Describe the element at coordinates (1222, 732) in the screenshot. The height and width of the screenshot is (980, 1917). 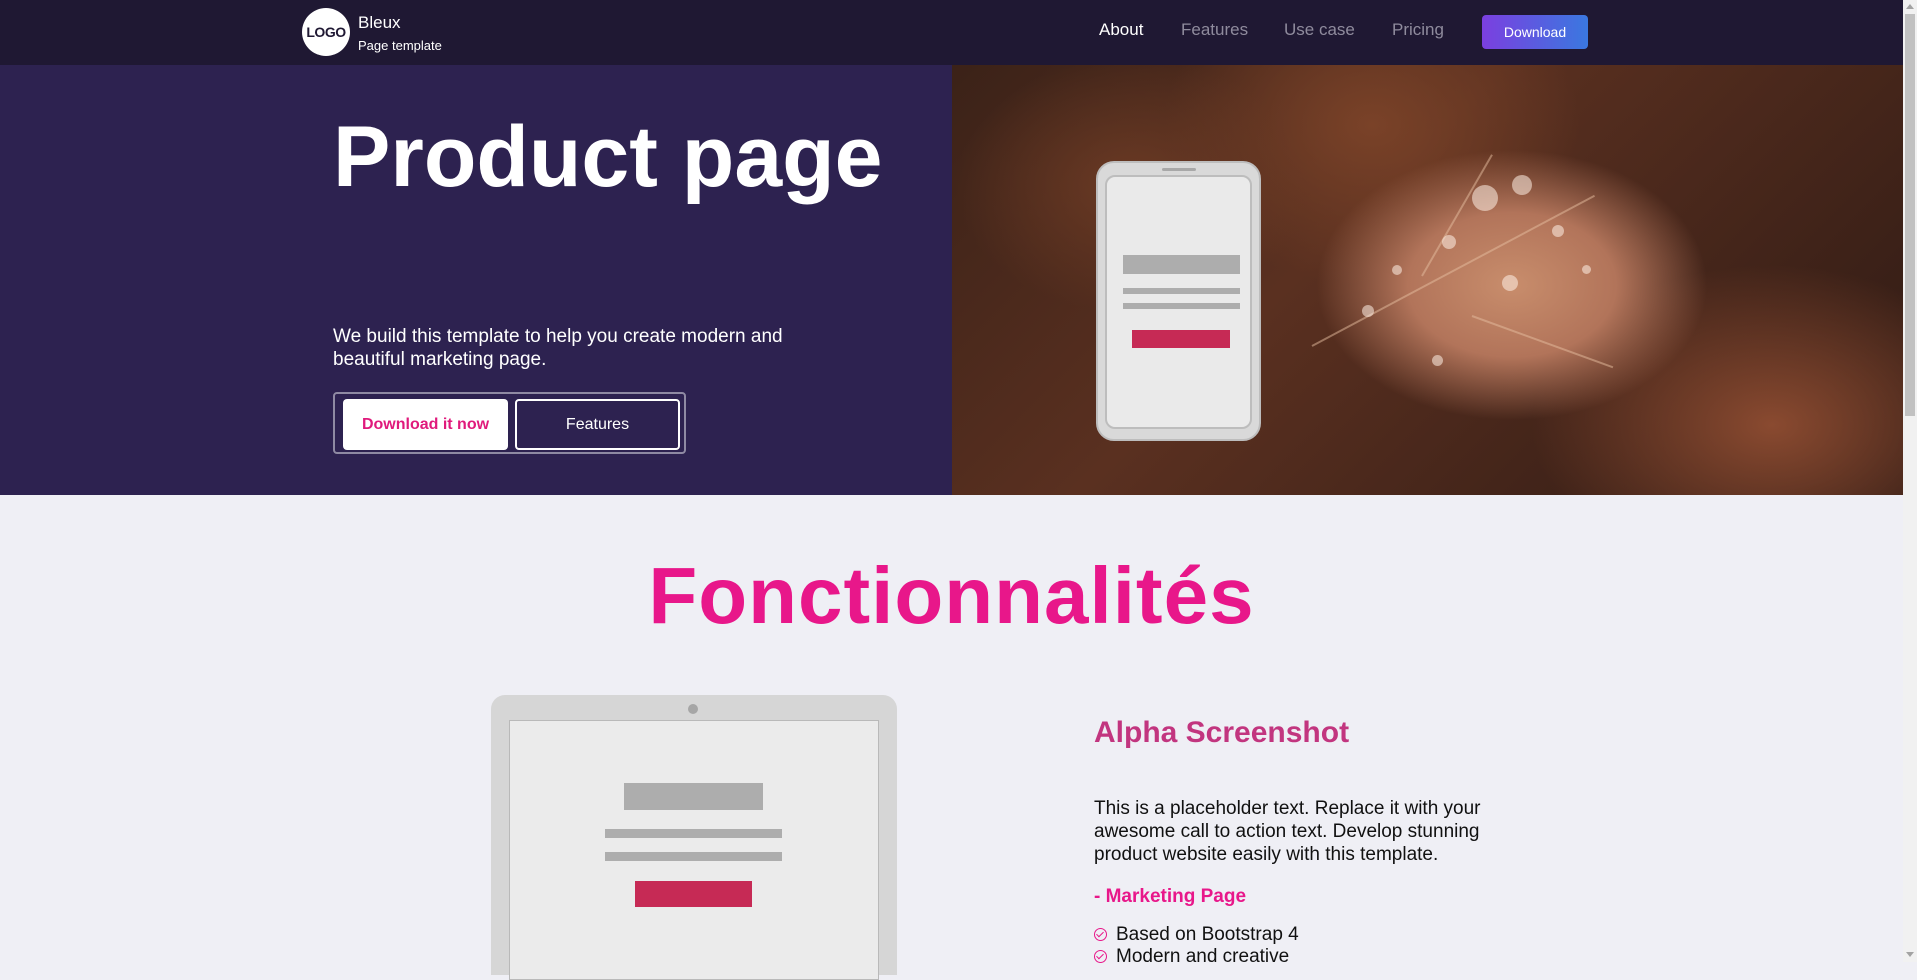
I see `feature-heading: Alpha Screenshot` at that location.